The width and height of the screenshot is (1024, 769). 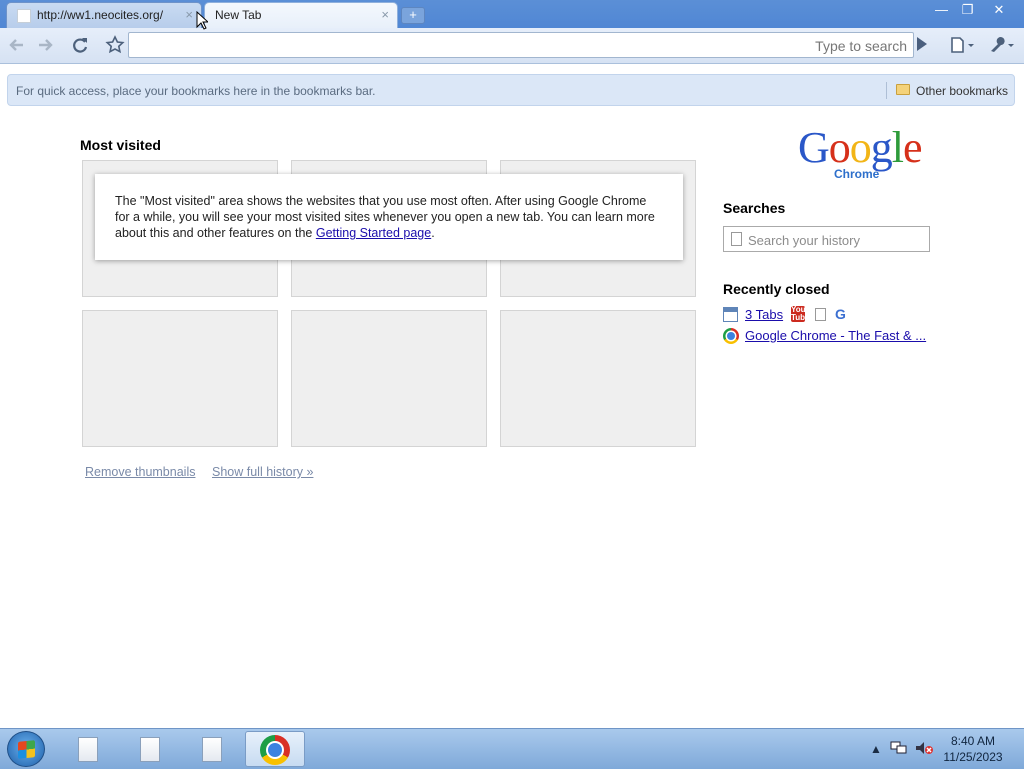 What do you see at coordinates (140, 472) in the screenshot?
I see `remove-thumbnails-link: Remove thumbnails` at bounding box center [140, 472].